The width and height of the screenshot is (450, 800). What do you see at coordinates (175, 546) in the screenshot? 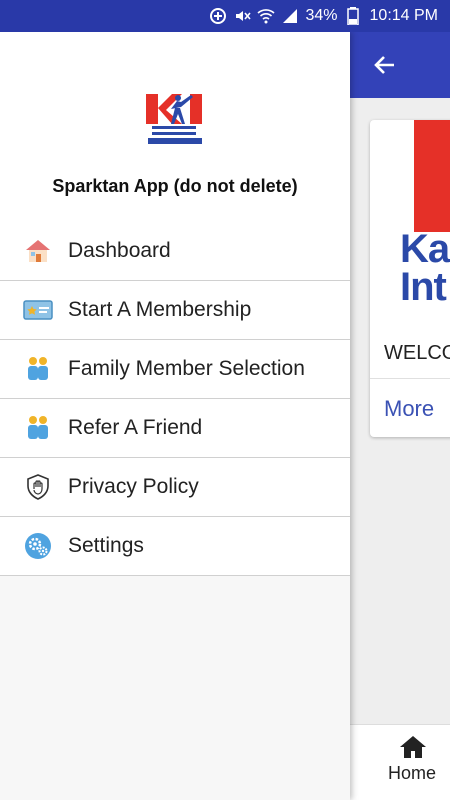
I see `menu-item-settings: Settings` at bounding box center [175, 546].